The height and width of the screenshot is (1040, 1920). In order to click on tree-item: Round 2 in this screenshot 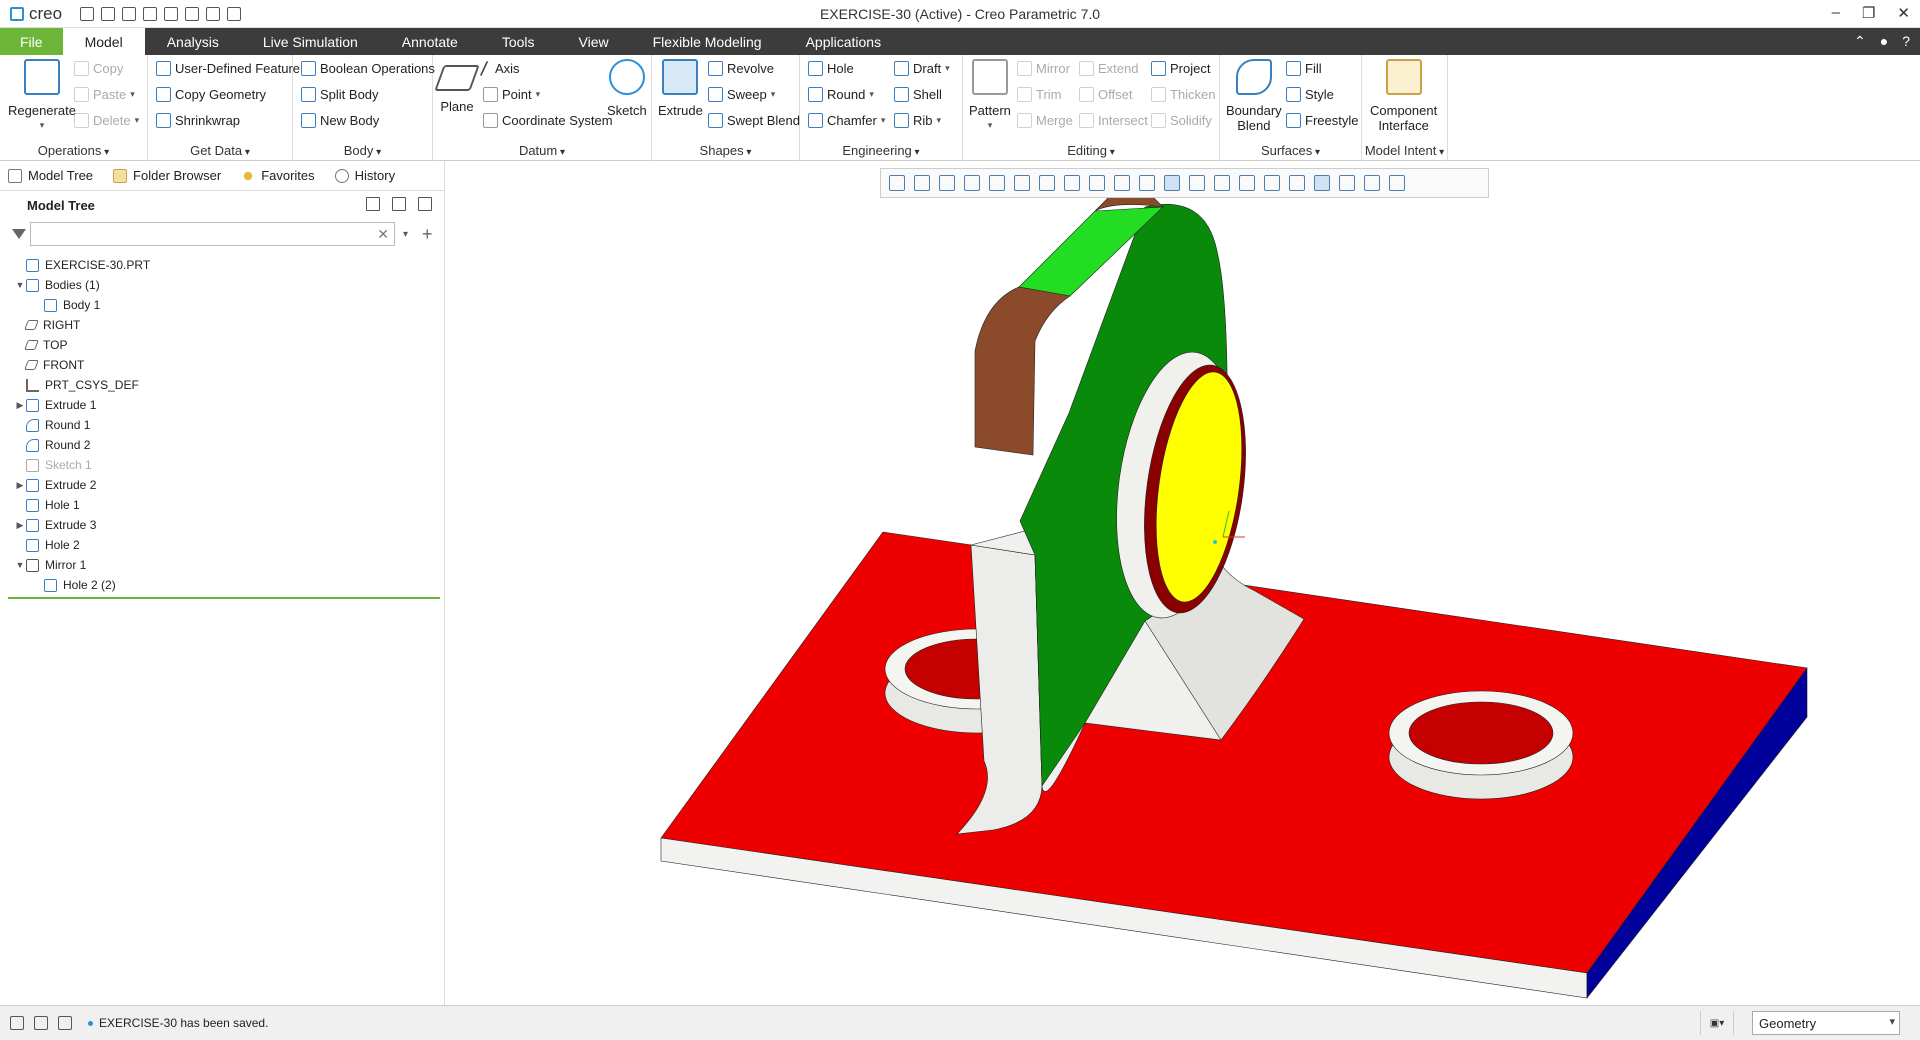, I will do `click(222, 445)`.